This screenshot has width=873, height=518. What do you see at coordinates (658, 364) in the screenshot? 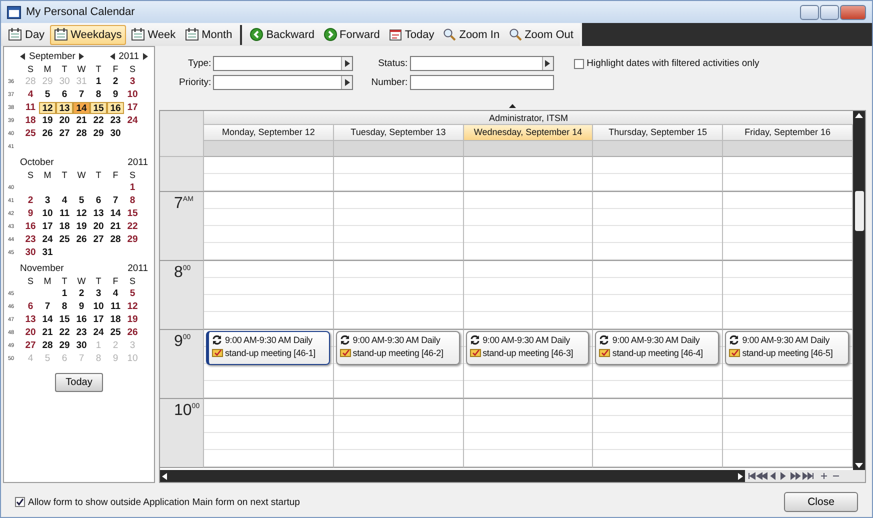
I see `time-slot: 9:00 AM-9:30 AM Daily stand-up meeting [46-4]` at bounding box center [658, 364].